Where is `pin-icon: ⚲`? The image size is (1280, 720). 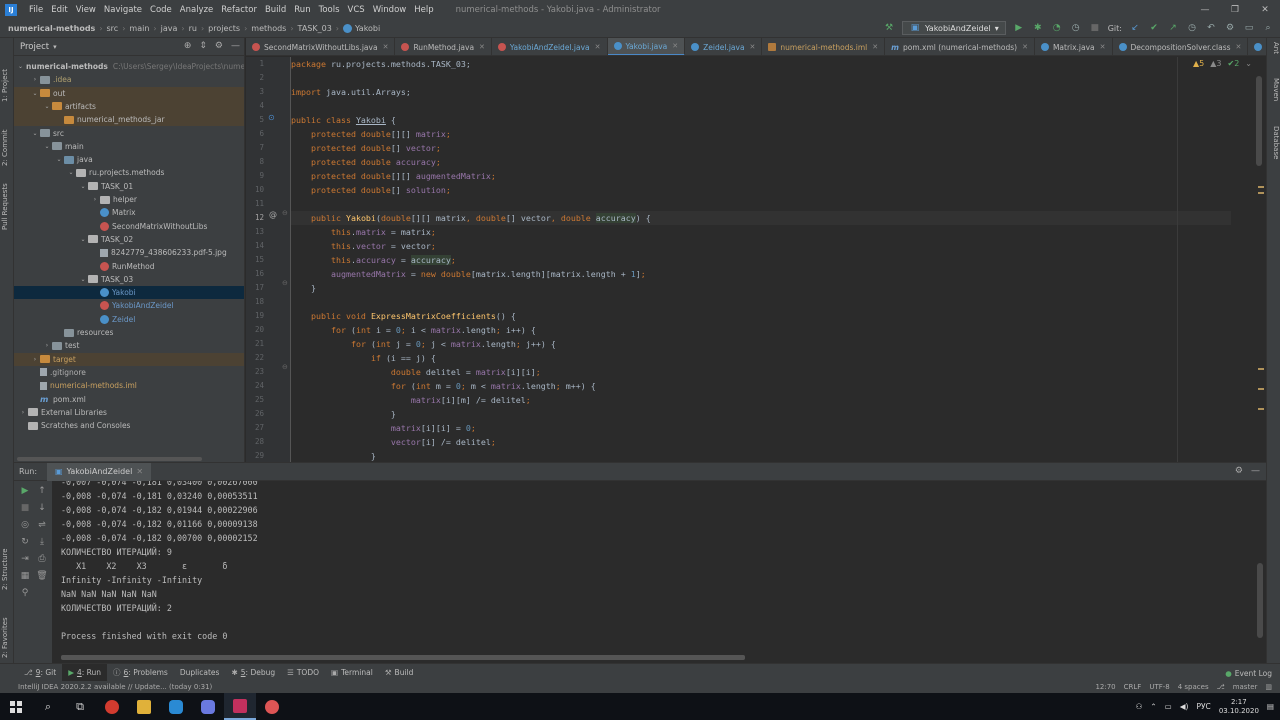 pin-icon: ⚲ is located at coordinates (25, 593).